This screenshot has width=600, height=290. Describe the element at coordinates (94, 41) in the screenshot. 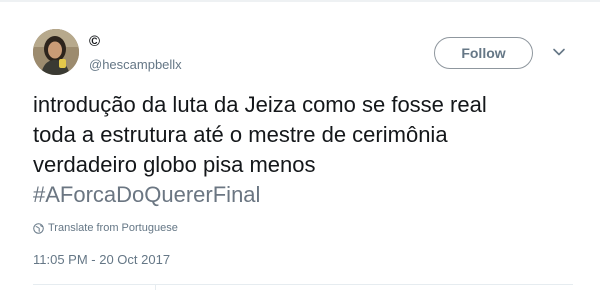

I see `author-display-name: ©` at that location.